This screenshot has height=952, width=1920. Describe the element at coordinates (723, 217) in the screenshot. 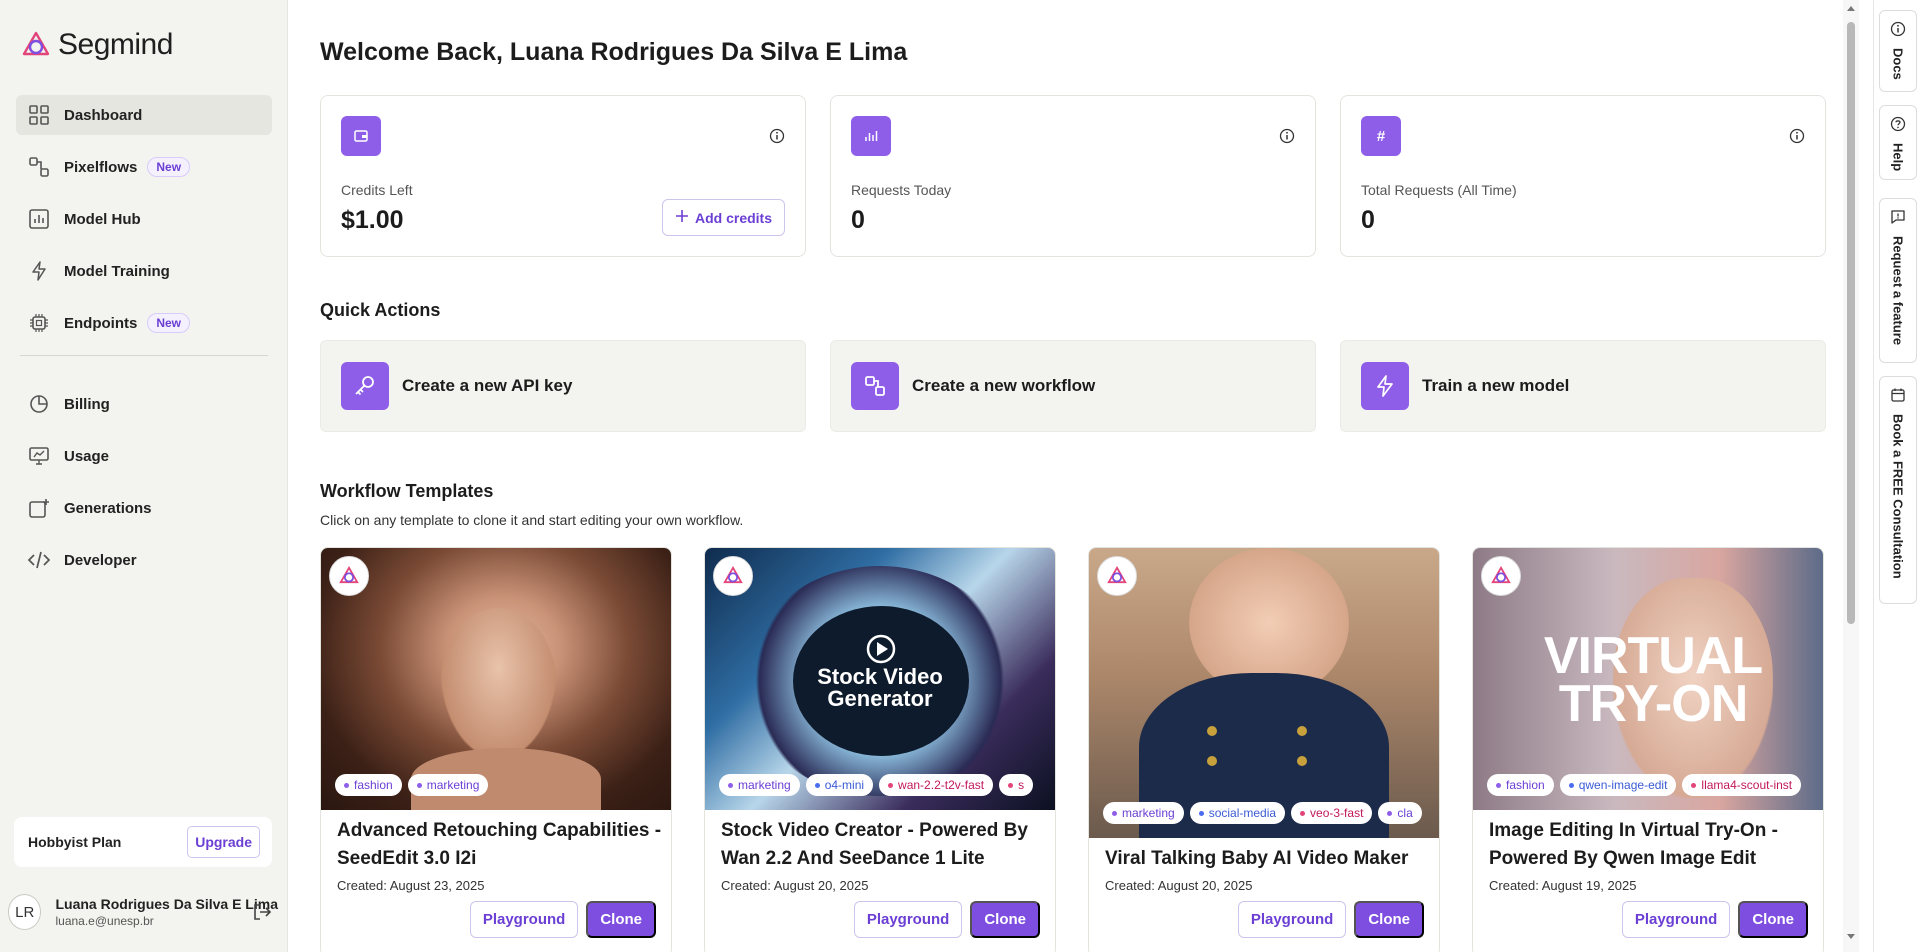

I see `add-credits-button: Add credits` at that location.